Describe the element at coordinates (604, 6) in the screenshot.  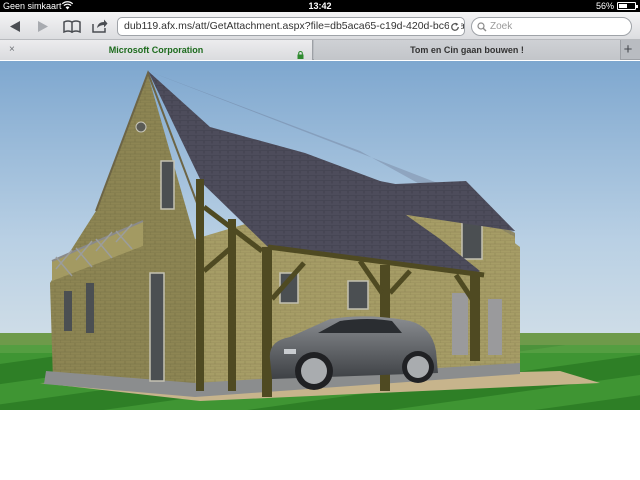
I see `battery-percent: 56%` at that location.